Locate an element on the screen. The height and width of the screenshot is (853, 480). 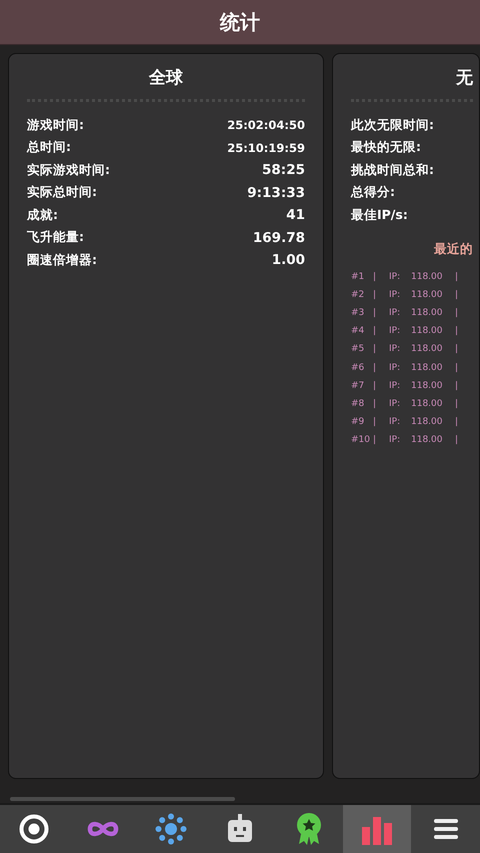
dots-icon is located at coordinates (171, 829).